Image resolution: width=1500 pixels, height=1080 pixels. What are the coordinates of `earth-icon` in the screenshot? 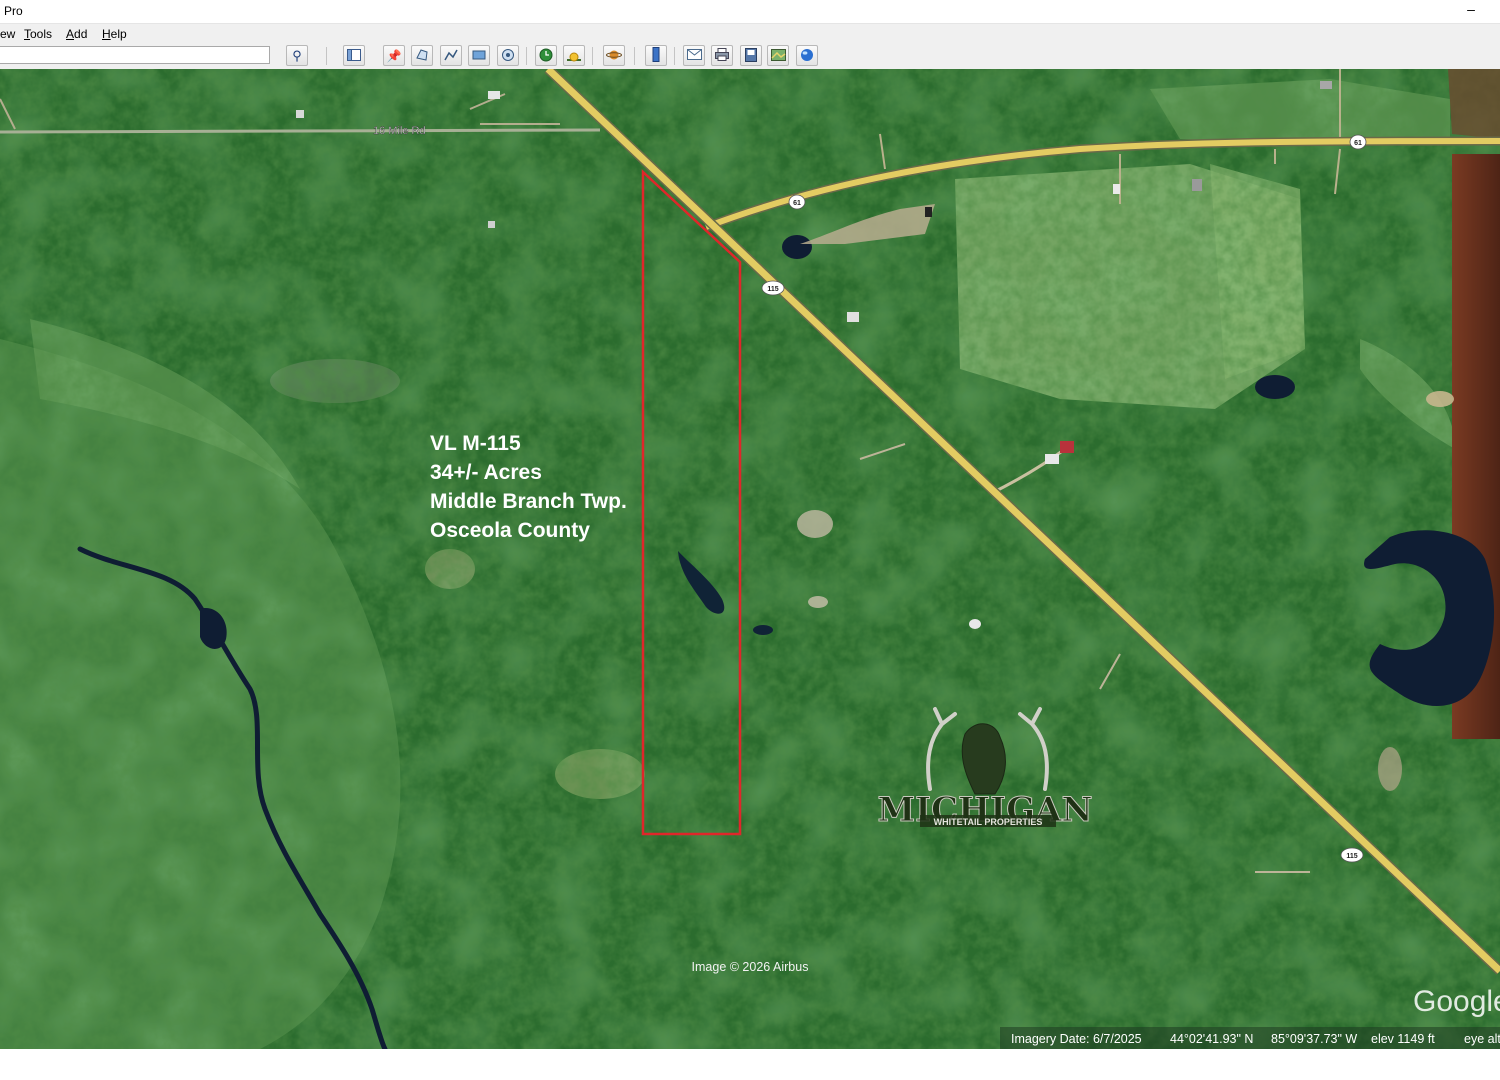 It's located at (807, 56).